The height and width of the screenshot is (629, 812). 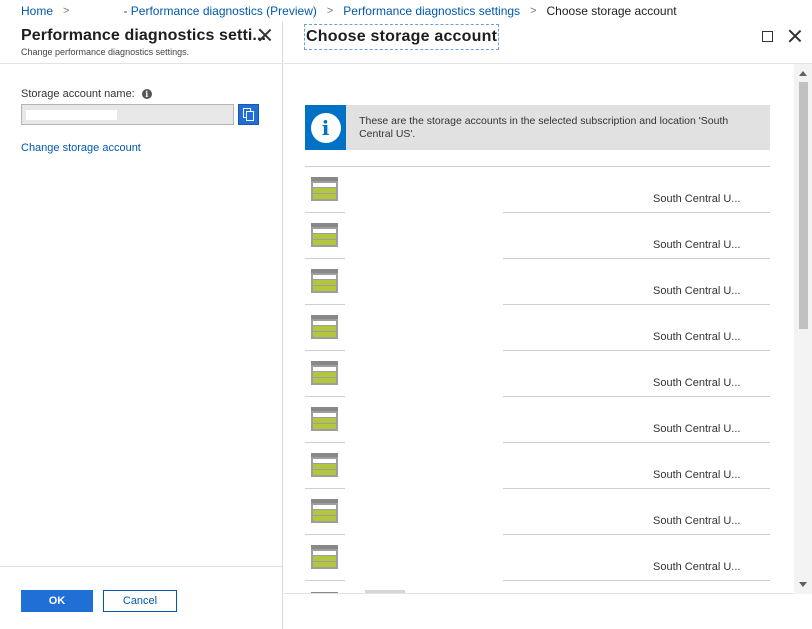 What do you see at coordinates (803, 584) in the screenshot?
I see `scroll-down-arrow-icon` at bounding box center [803, 584].